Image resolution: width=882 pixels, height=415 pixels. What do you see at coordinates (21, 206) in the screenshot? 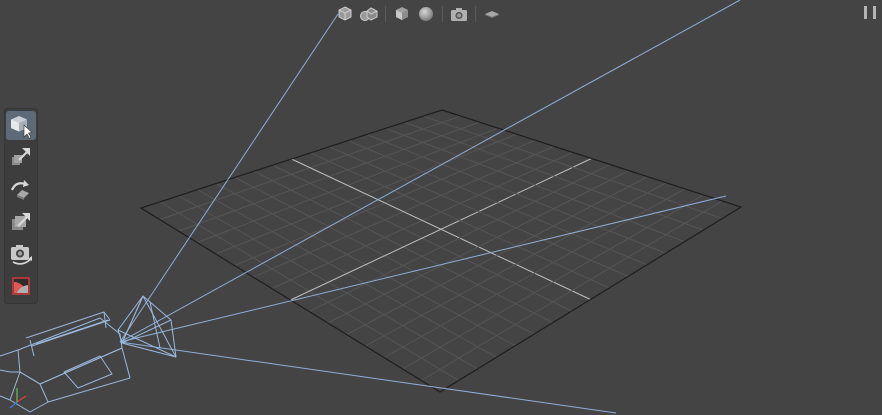
I see `tools-panel` at bounding box center [21, 206].